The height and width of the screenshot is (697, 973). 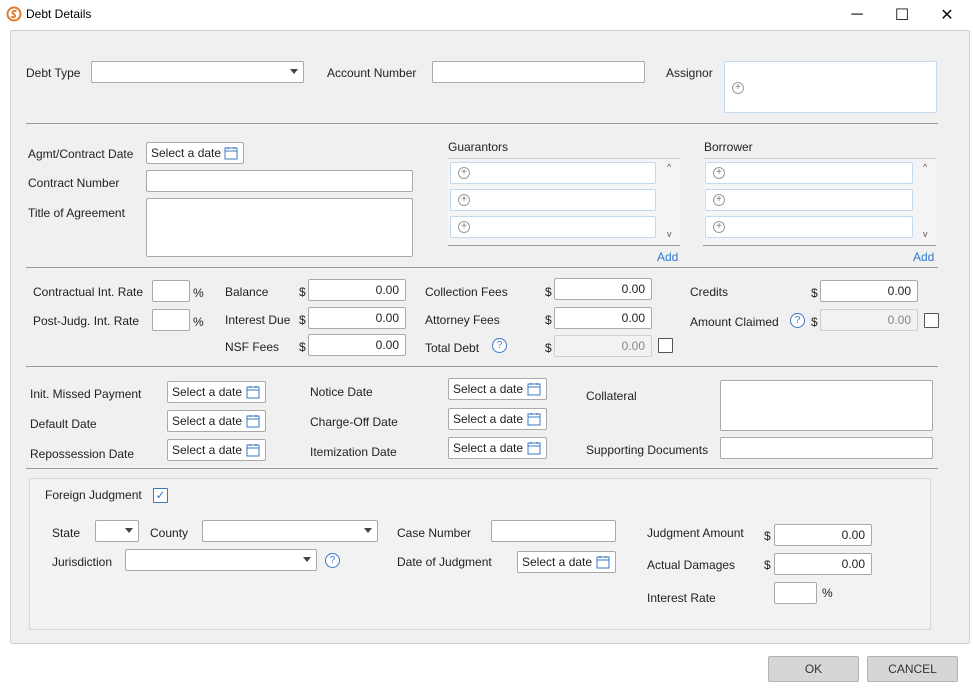 What do you see at coordinates (82, 454) in the screenshot?
I see `repossession-date-label: Repossession Date` at bounding box center [82, 454].